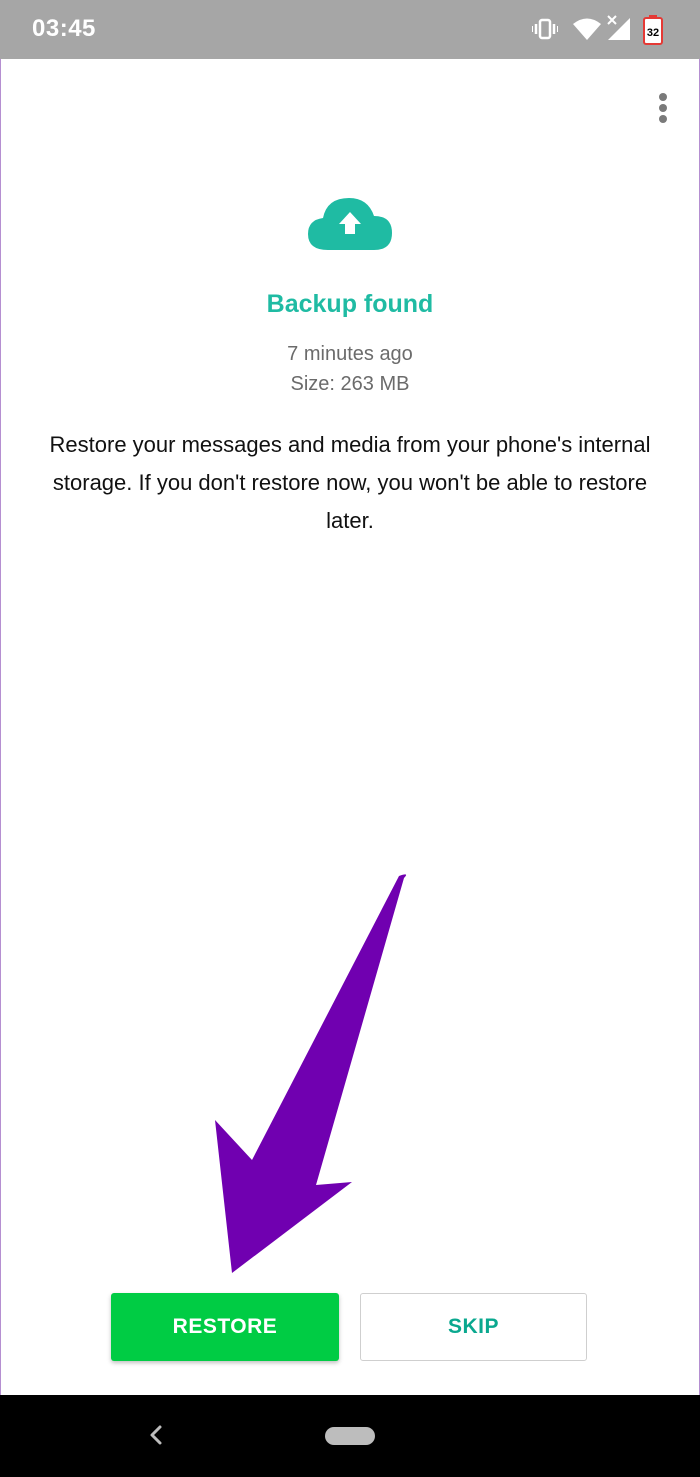  I want to click on battery-level: 32, so click(653, 33).